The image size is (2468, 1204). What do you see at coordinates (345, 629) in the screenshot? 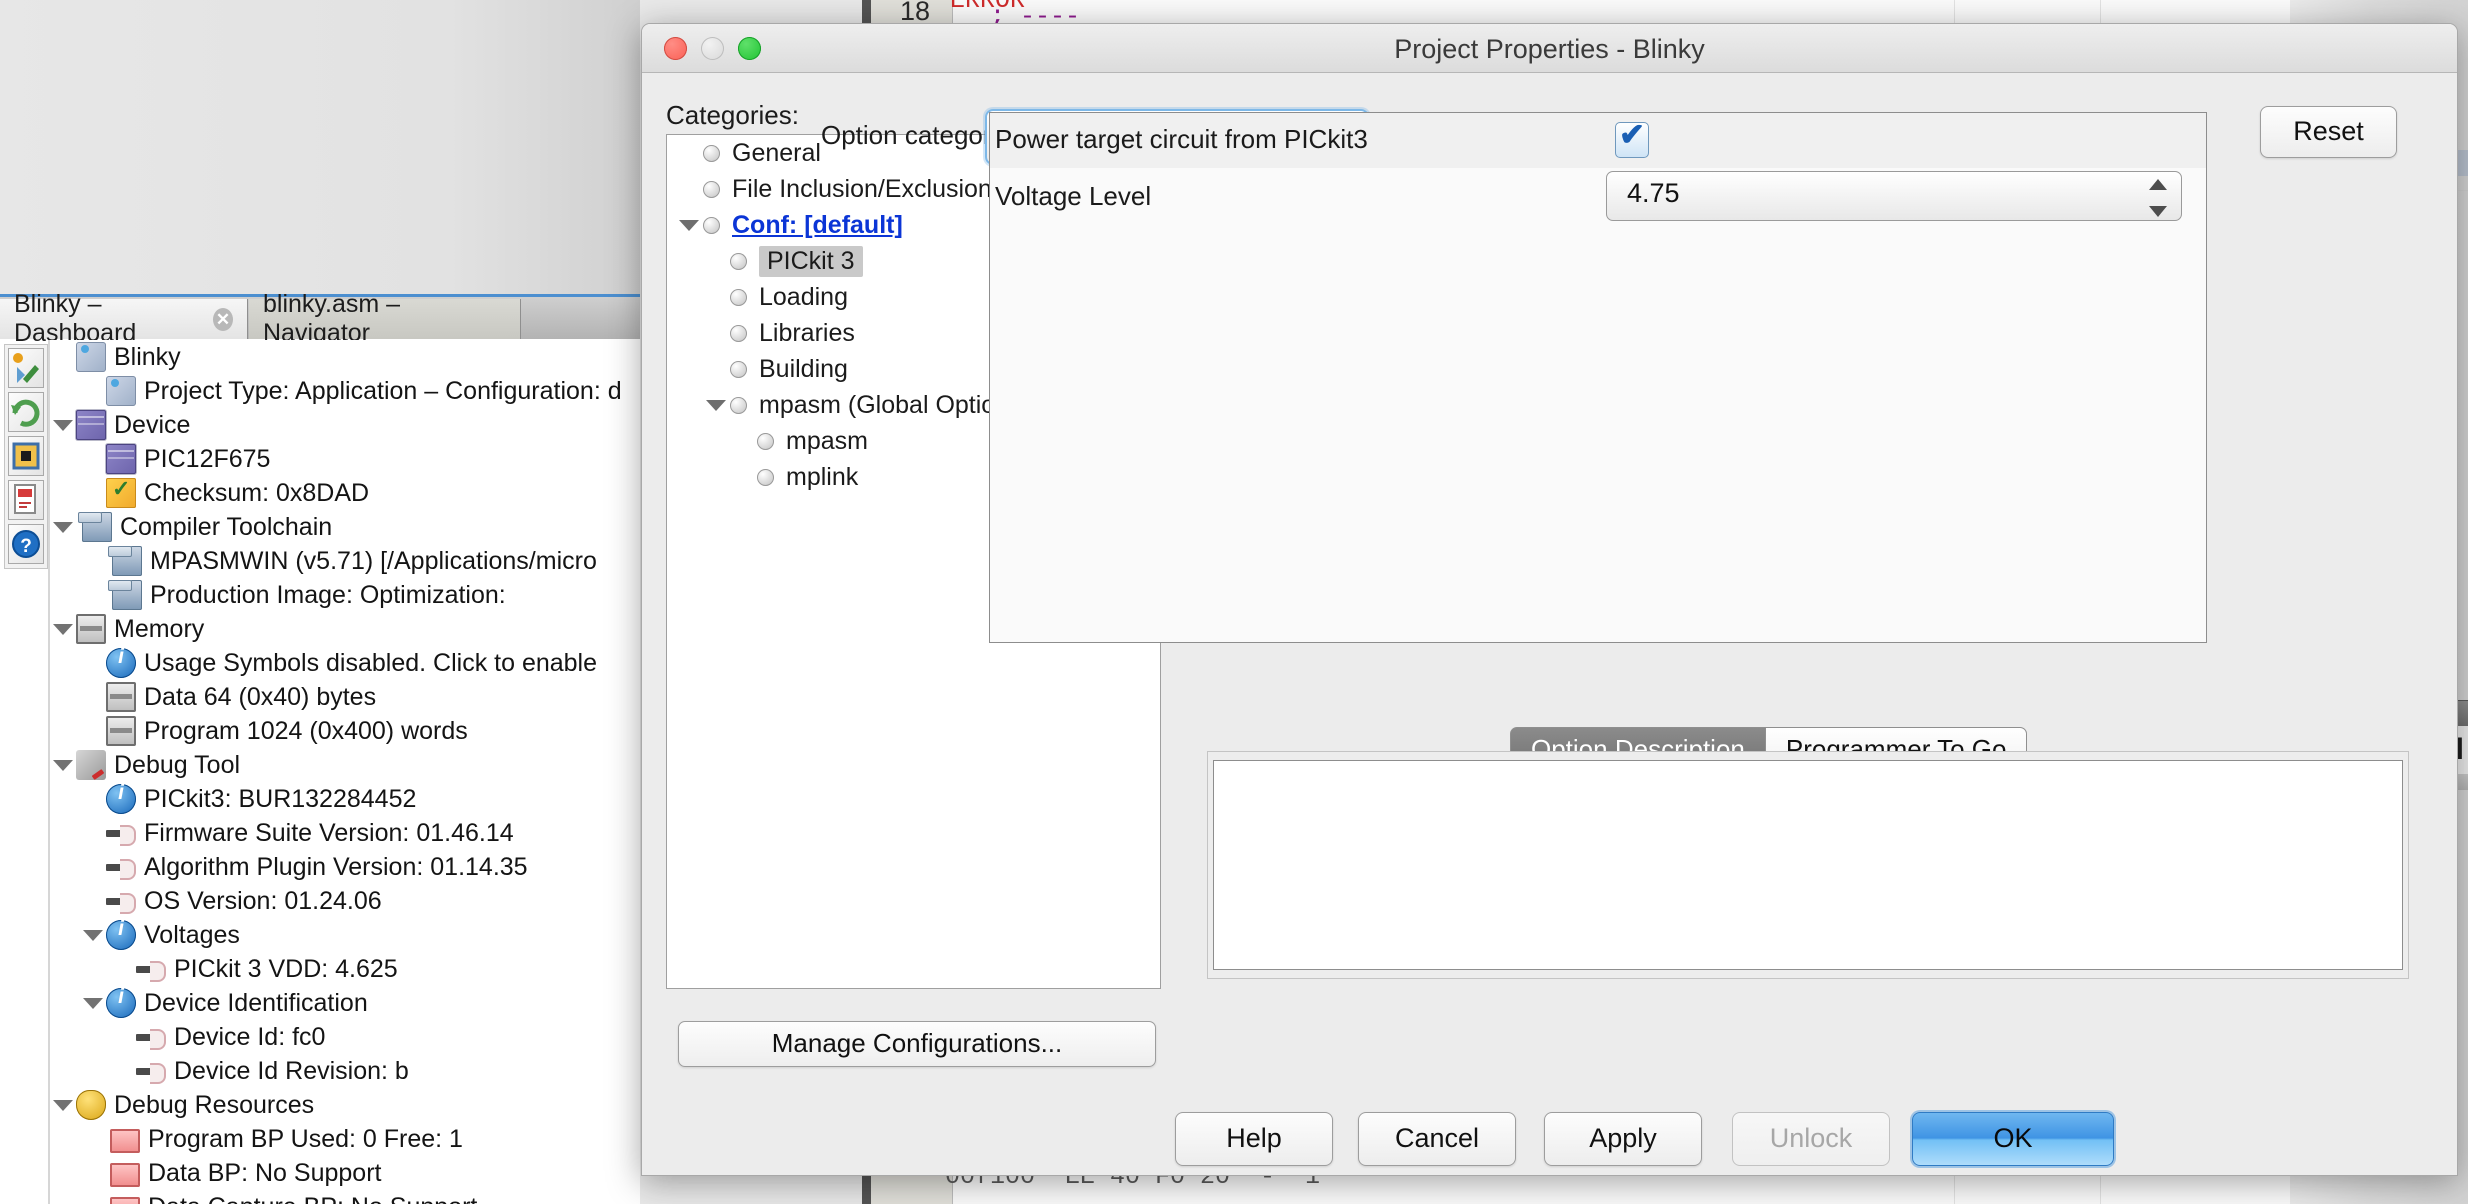
I see `tree-row: Memory` at bounding box center [345, 629].